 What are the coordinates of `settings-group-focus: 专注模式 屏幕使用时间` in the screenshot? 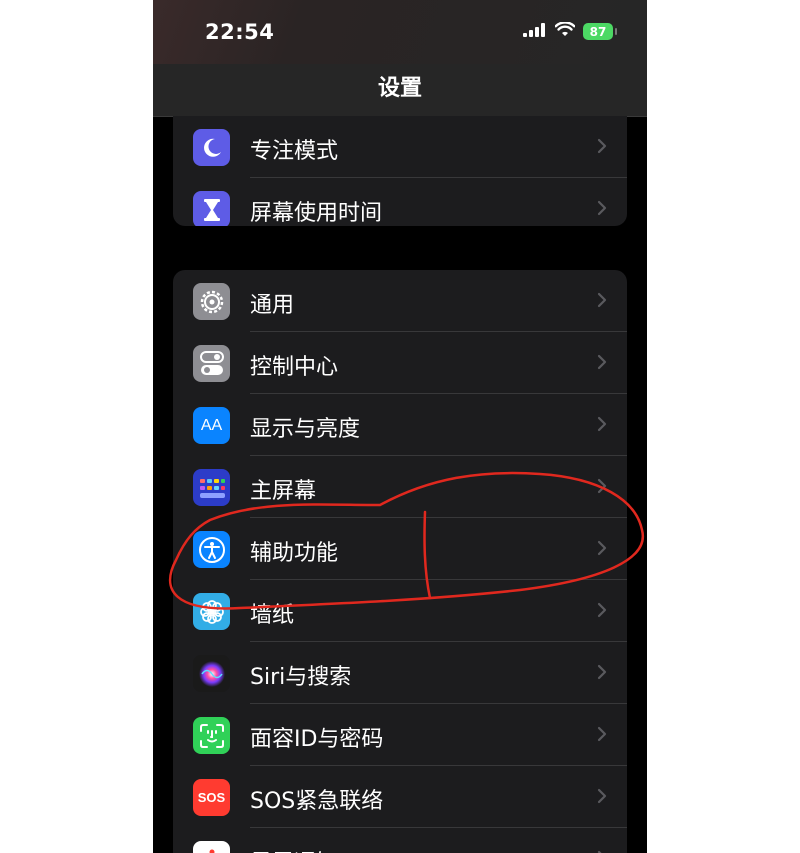 It's located at (400, 171).